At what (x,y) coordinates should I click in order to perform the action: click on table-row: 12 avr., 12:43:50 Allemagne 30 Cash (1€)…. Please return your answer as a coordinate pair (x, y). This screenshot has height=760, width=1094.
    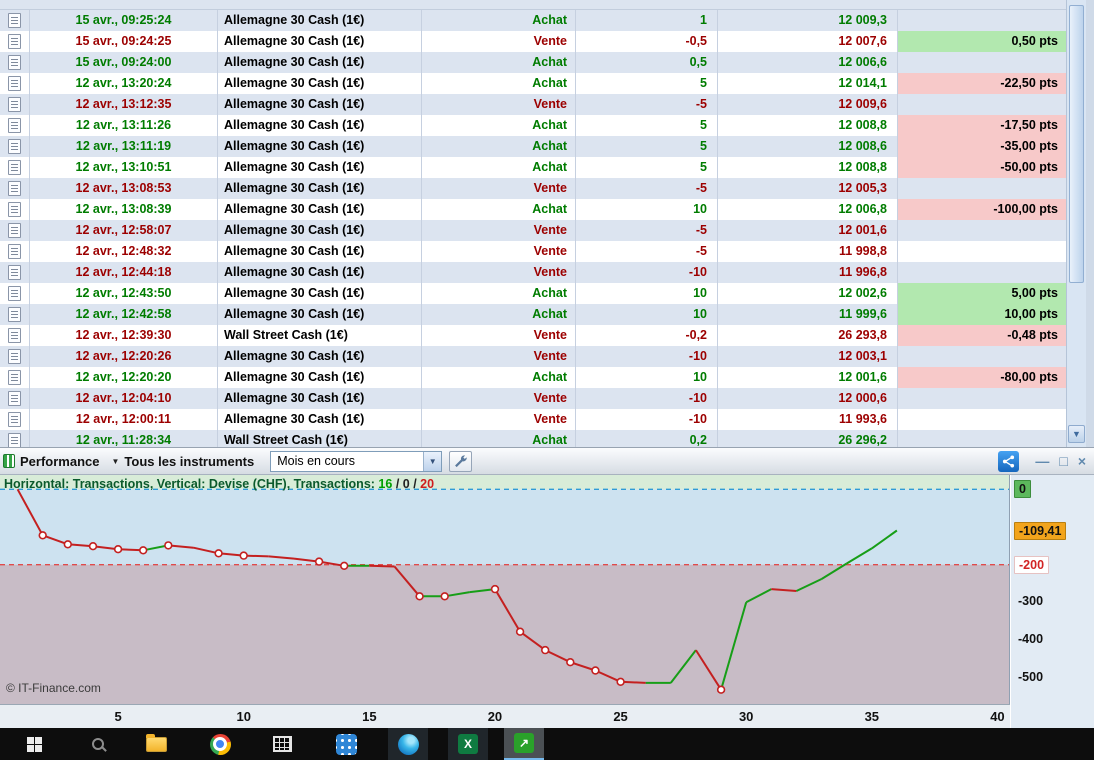
    Looking at the image, I should click on (533, 293).